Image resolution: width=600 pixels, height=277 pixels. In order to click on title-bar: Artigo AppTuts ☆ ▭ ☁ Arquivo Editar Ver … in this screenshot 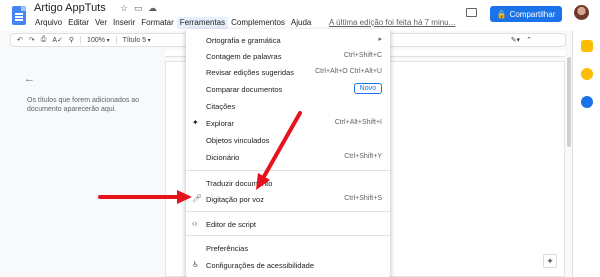, I will do `click(300, 15)`.